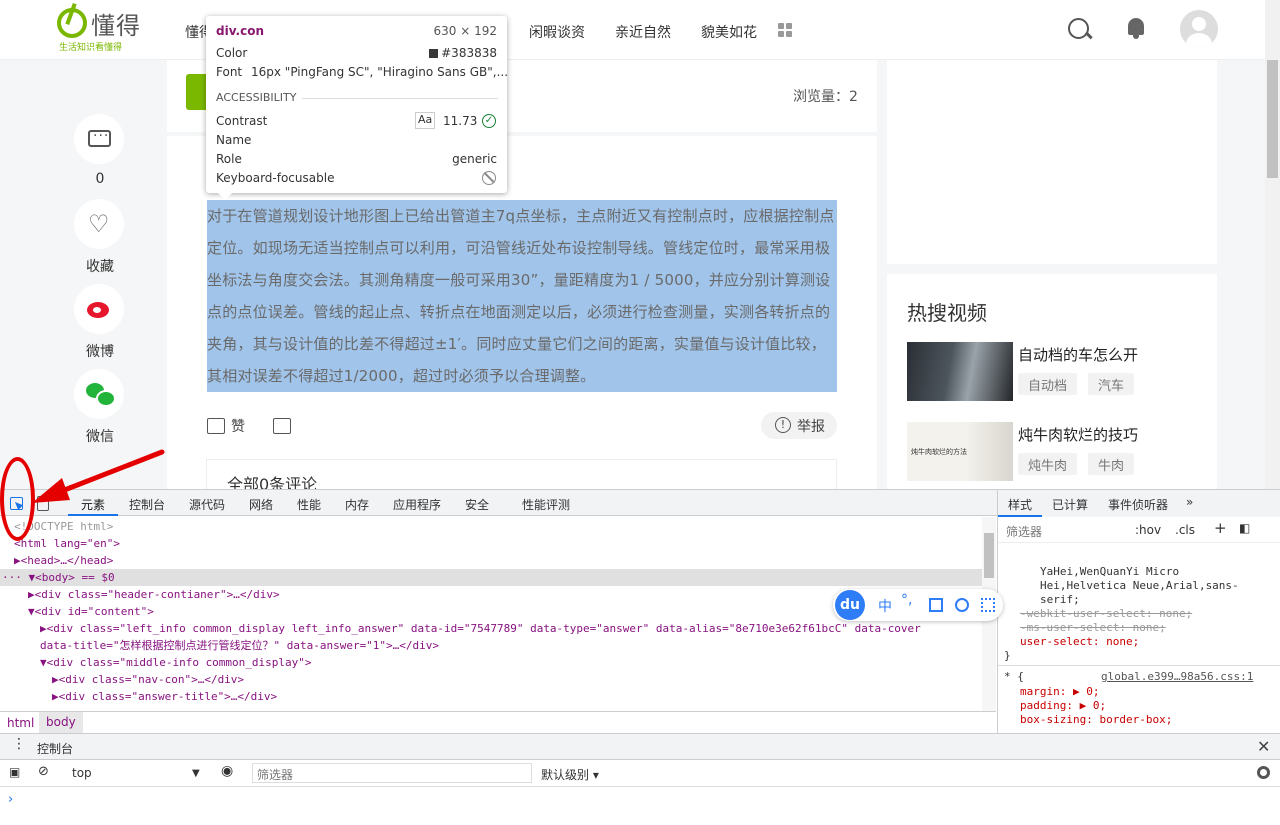  Describe the element at coordinates (1093, 628) in the screenshot. I see `style-line: -ms-user-select: none;` at that location.